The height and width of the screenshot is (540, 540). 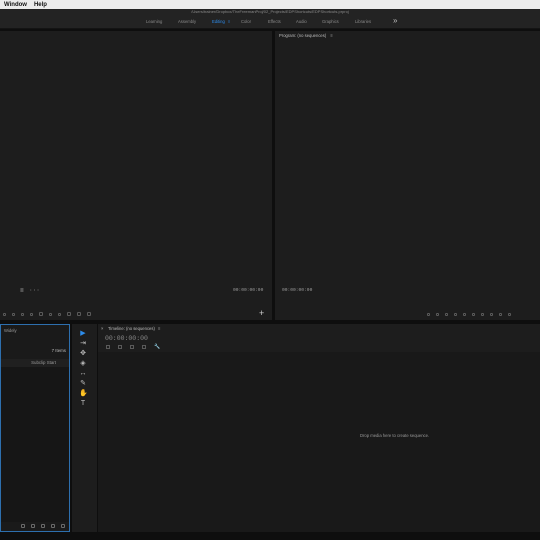 I want to click on selection-tool-icon: ▶, so click(x=83, y=334).